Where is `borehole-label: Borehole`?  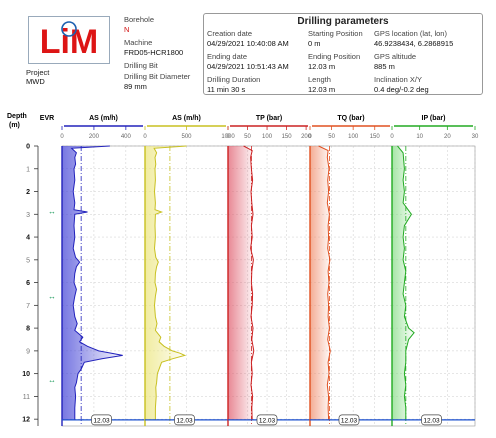
borehole-label: Borehole is located at coordinates (139, 19).